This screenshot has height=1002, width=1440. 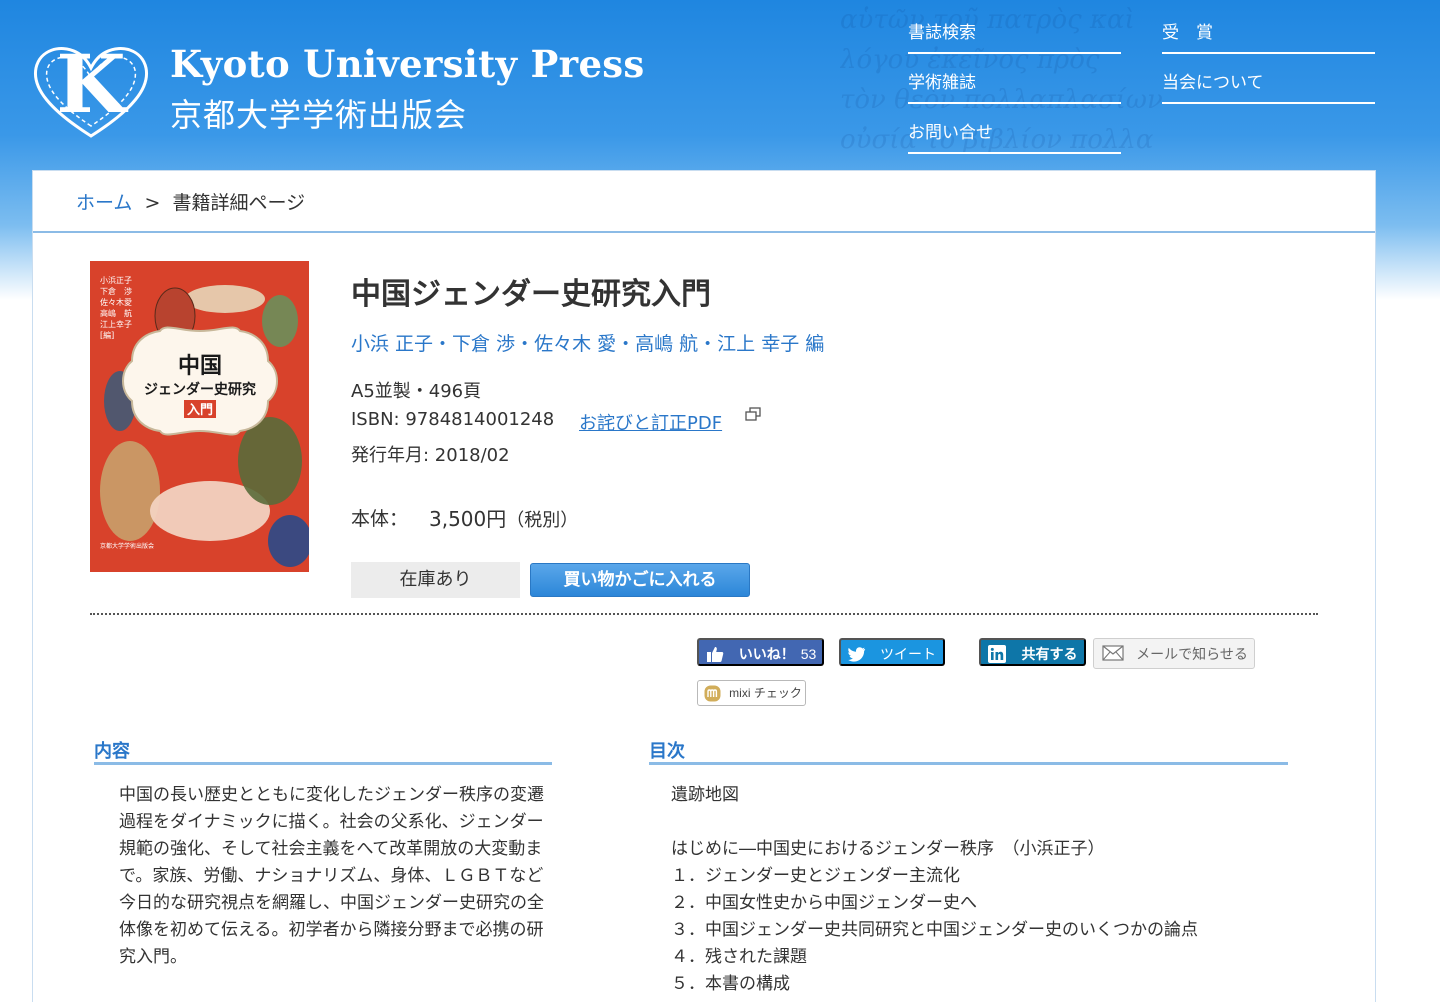 What do you see at coordinates (857, 654) in the screenshot?
I see `twitter-bird-icon` at bounding box center [857, 654].